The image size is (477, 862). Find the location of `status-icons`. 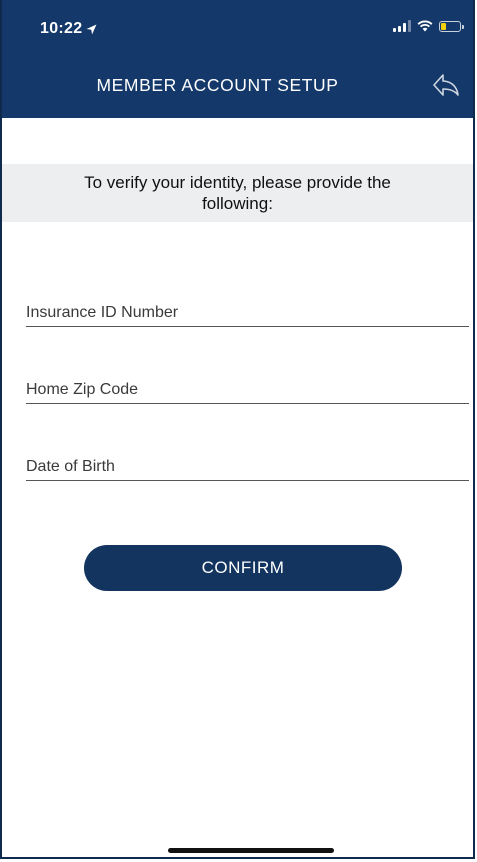

status-icons is located at coordinates (428, 26).